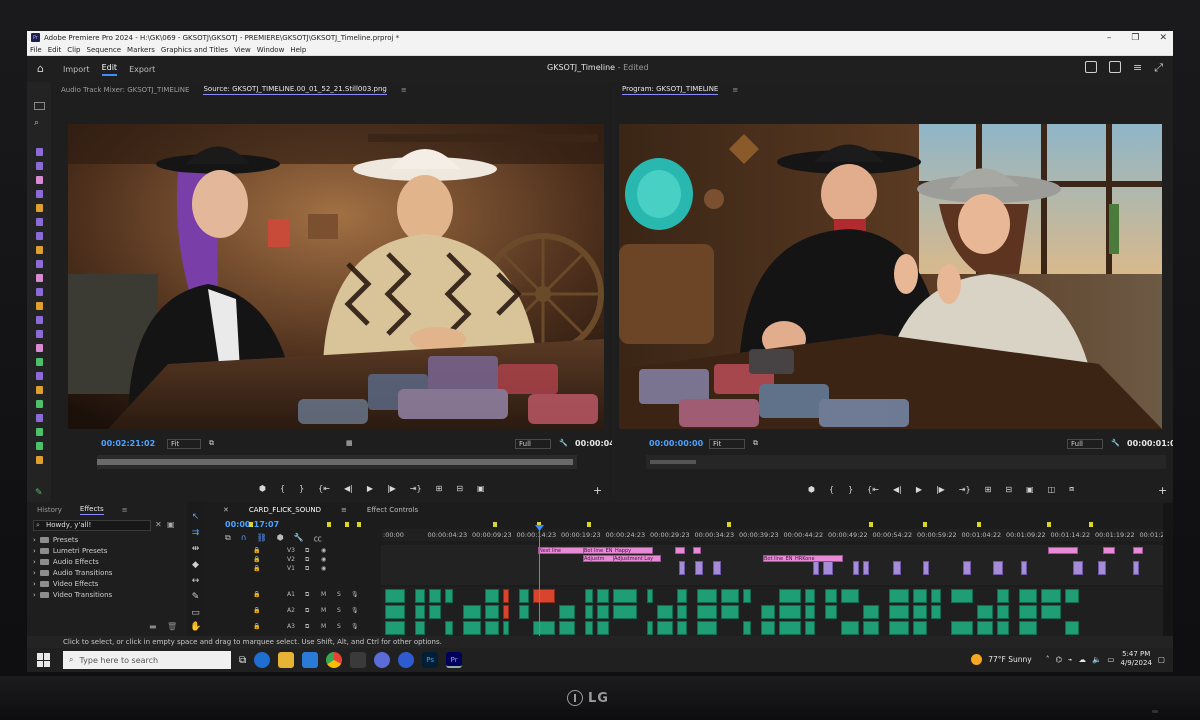  What do you see at coordinates (1109, 38) in the screenshot?
I see `minimize-button: –` at bounding box center [1109, 38].